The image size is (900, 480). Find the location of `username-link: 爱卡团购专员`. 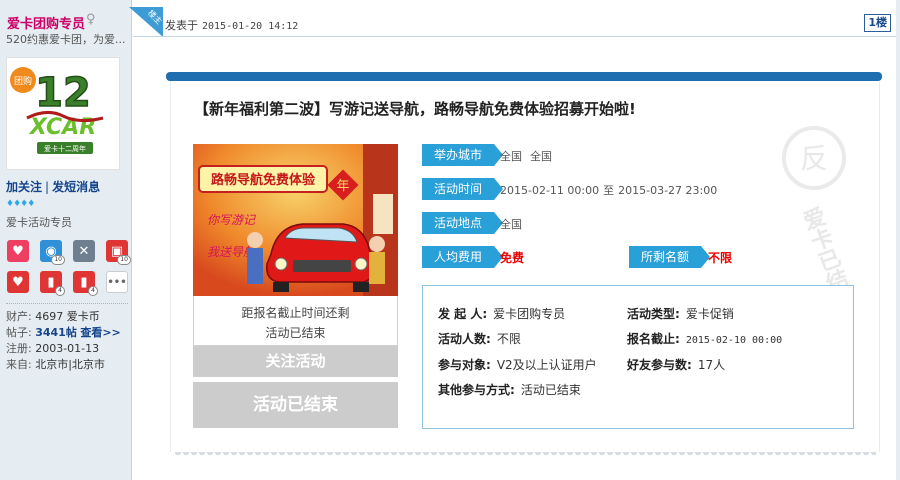

username-link: 爱卡团购专员 is located at coordinates (46, 22).